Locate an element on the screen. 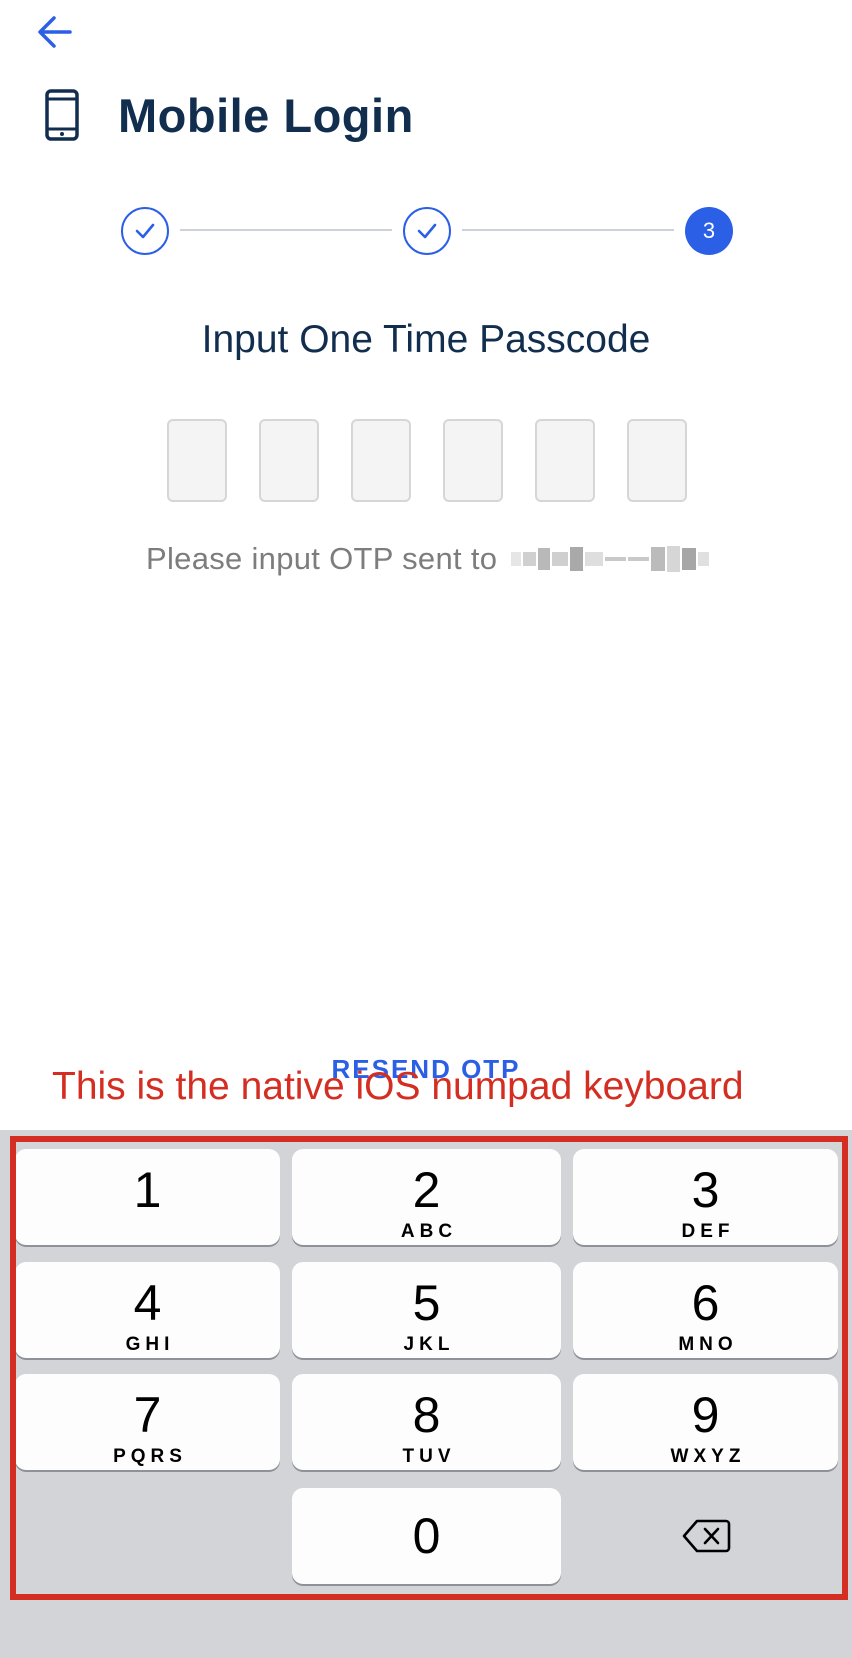 The height and width of the screenshot is (1658, 852). back-arrow-icon is located at coordinates (55, 32).